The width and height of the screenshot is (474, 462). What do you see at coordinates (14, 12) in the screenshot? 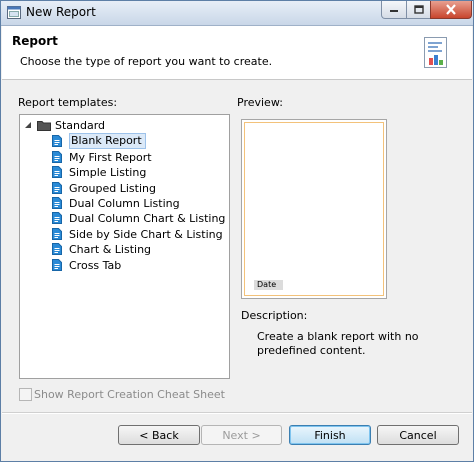
I see `app-window-icon` at bounding box center [14, 12].